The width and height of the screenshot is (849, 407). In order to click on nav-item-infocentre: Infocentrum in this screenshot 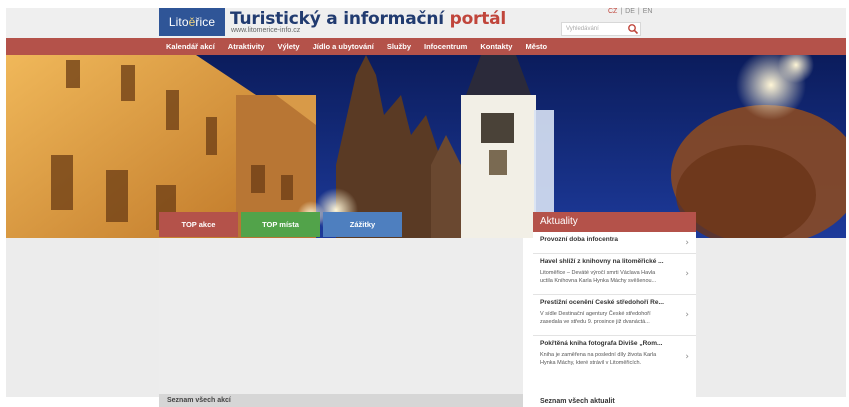, I will do `click(445, 46)`.